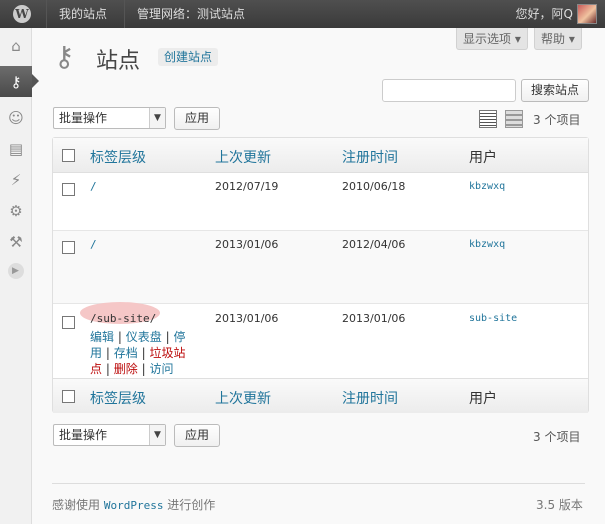 Image resolution: width=605 pixels, height=524 pixels. What do you see at coordinates (514, 119) in the screenshot?
I see `excerpt-view-icon` at bounding box center [514, 119].